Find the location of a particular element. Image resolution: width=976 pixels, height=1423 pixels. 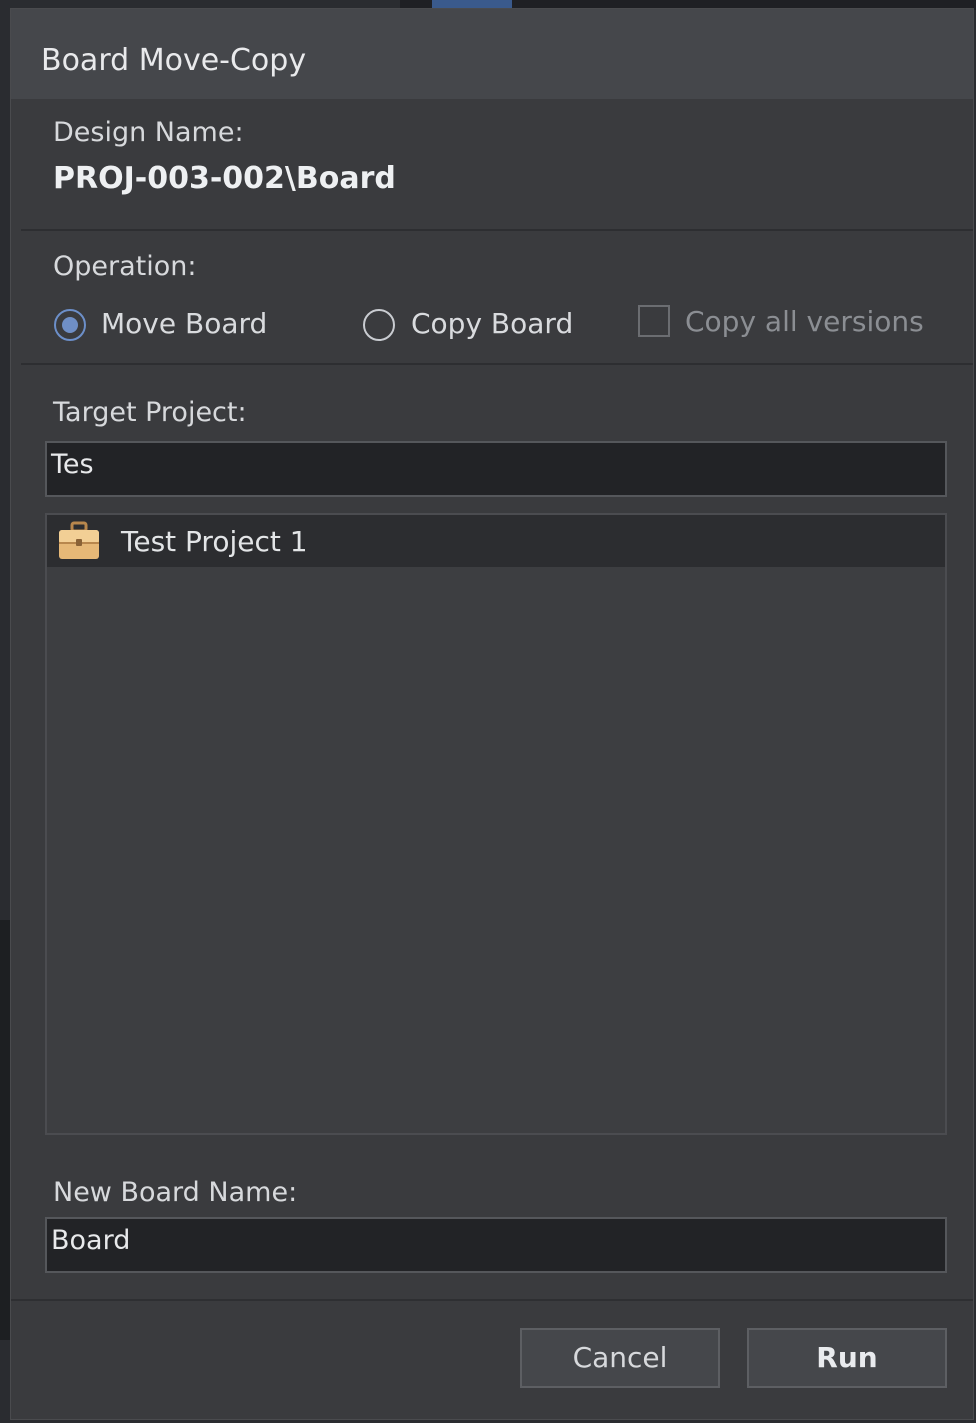

target-project-label: Target Project: is located at coordinates (150, 412).